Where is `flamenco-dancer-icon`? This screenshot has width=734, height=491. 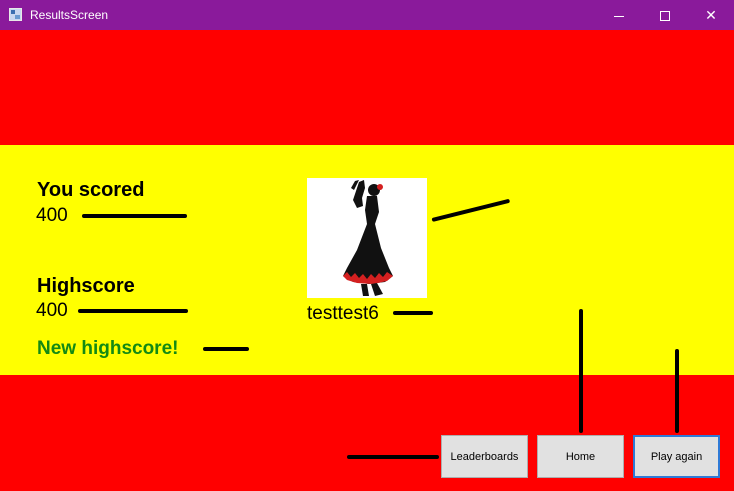
flamenco-dancer-icon is located at coordinates (368, 238).